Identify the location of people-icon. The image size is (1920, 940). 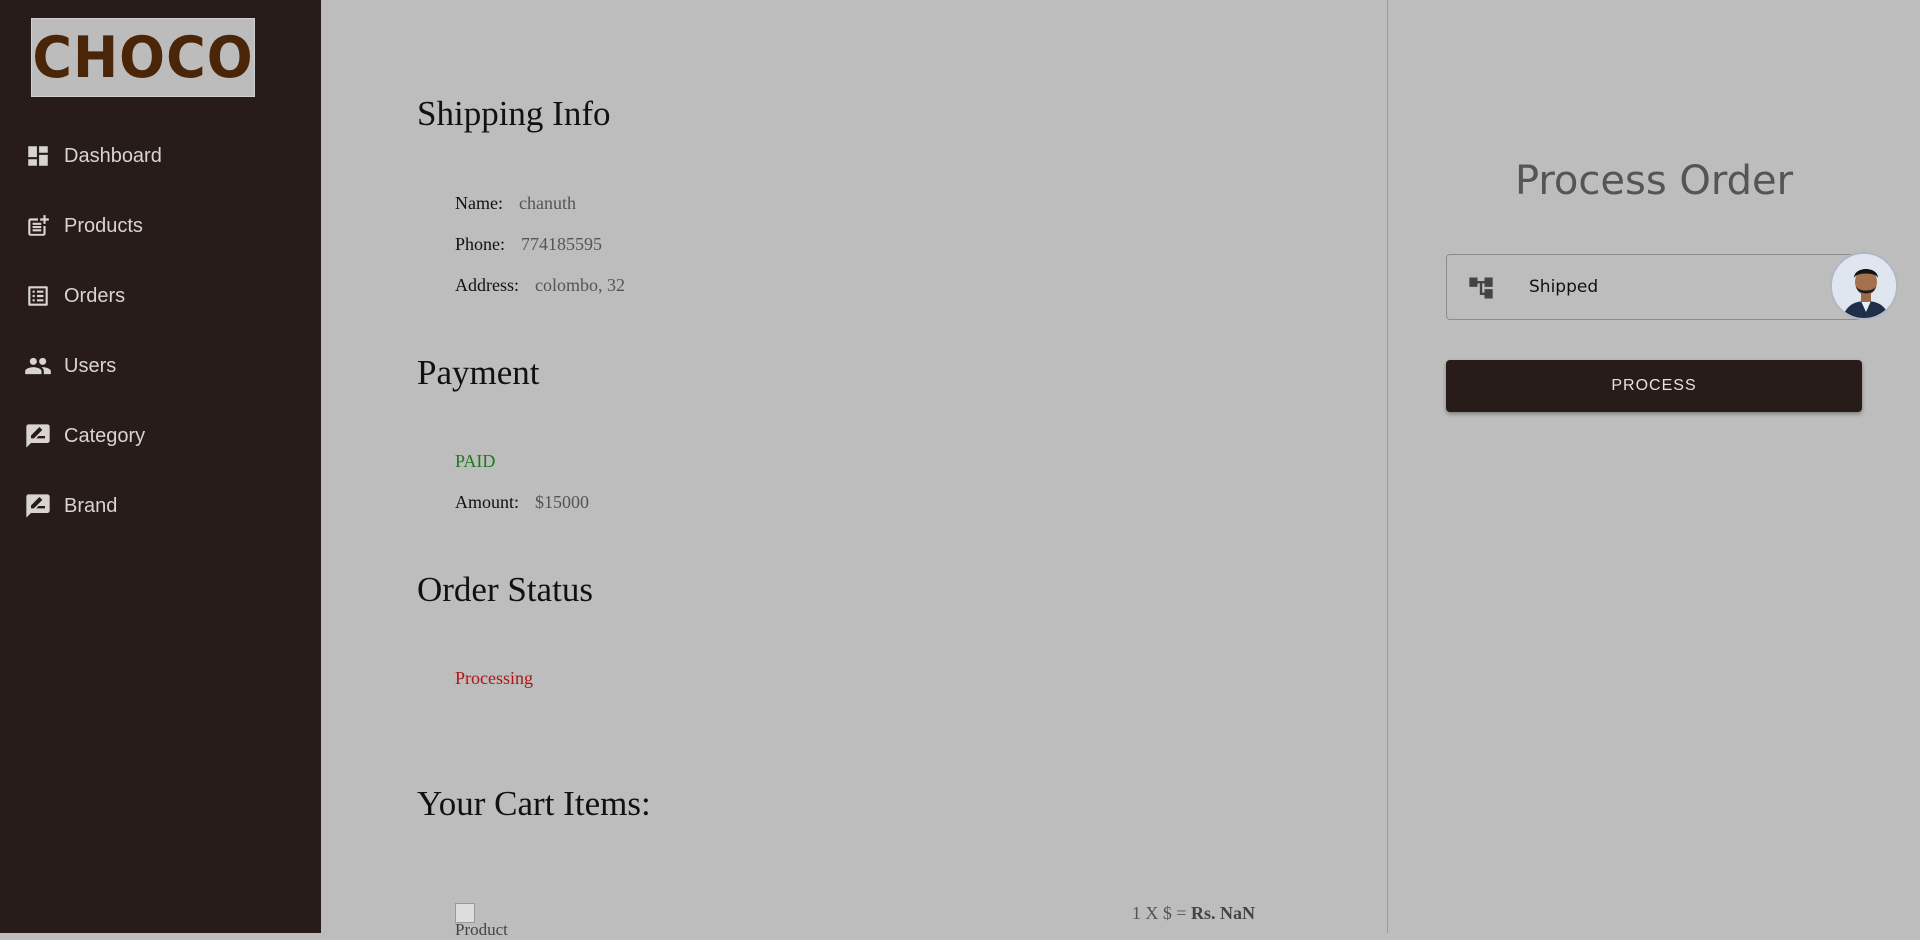
(38, 366).